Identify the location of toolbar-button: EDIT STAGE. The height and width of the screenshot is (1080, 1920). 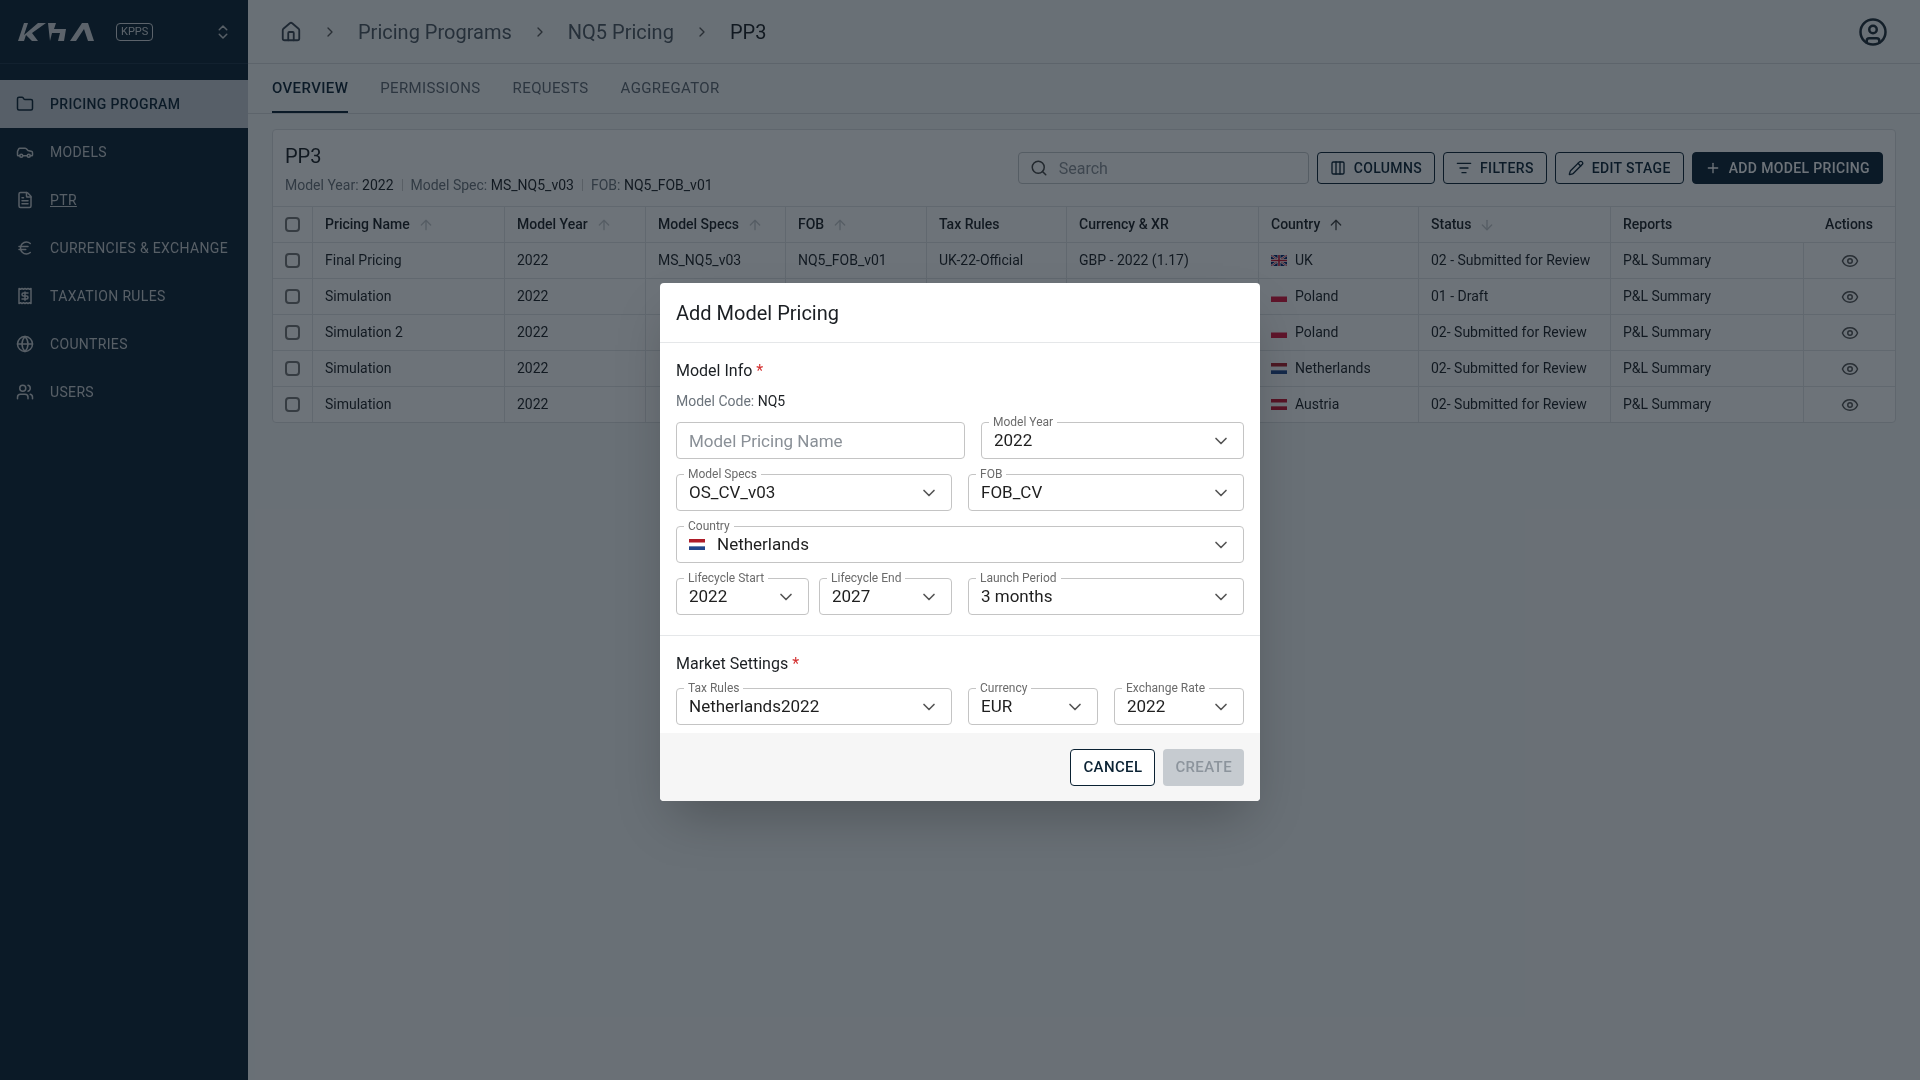
(1619, 168).